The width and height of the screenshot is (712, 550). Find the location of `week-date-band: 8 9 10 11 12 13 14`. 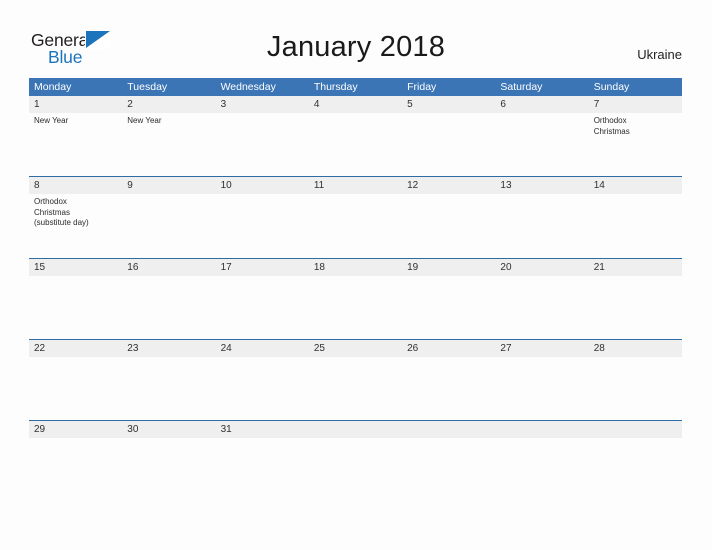

week-date-band: 8 9 10 11 12 13 14 is located at coordinates (355, 185).